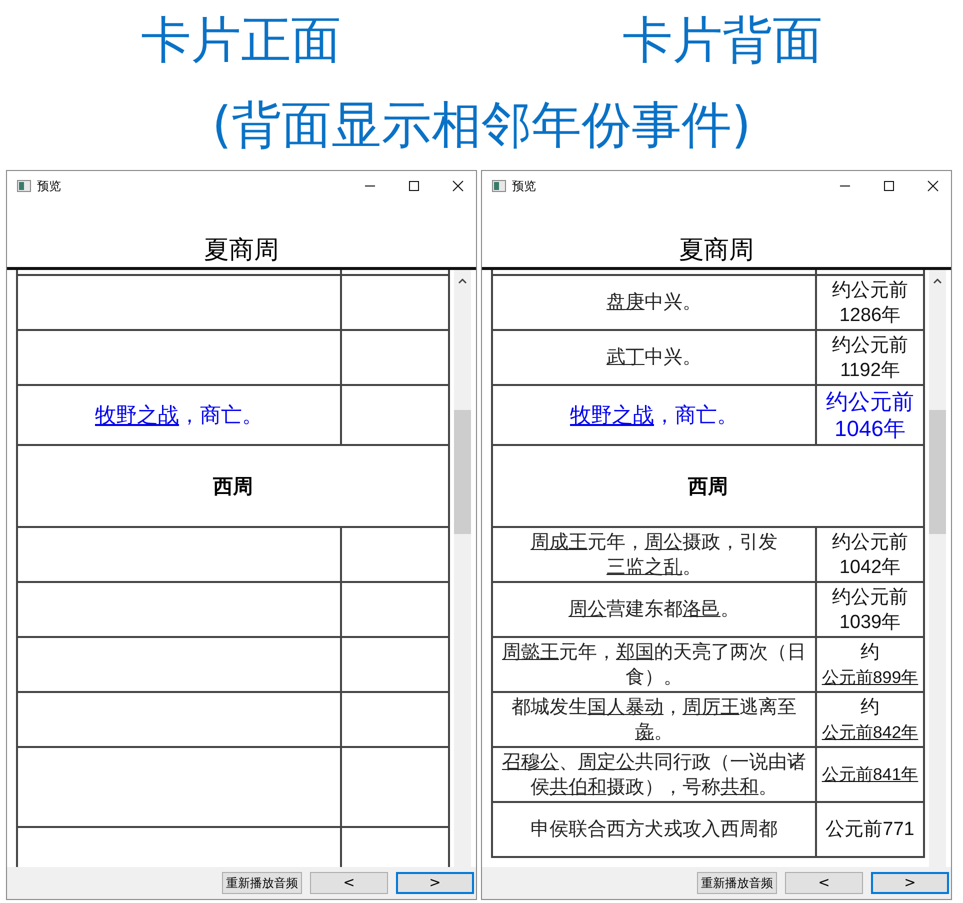 The height and width of the screenshot is (903, 963). I want to click on event-text: 周公营建东都洛邑。, so click(654, 609).